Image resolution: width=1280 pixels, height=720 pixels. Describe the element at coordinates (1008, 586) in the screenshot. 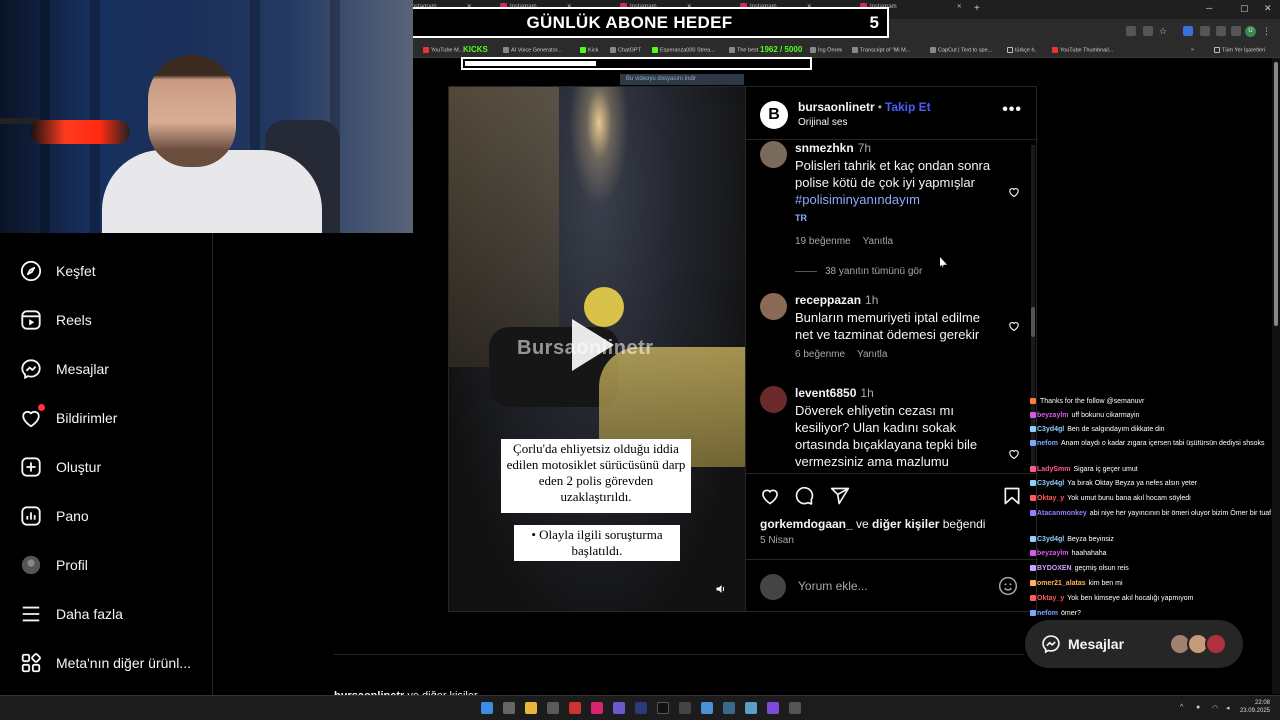

I see `emoji-icon` at that location.